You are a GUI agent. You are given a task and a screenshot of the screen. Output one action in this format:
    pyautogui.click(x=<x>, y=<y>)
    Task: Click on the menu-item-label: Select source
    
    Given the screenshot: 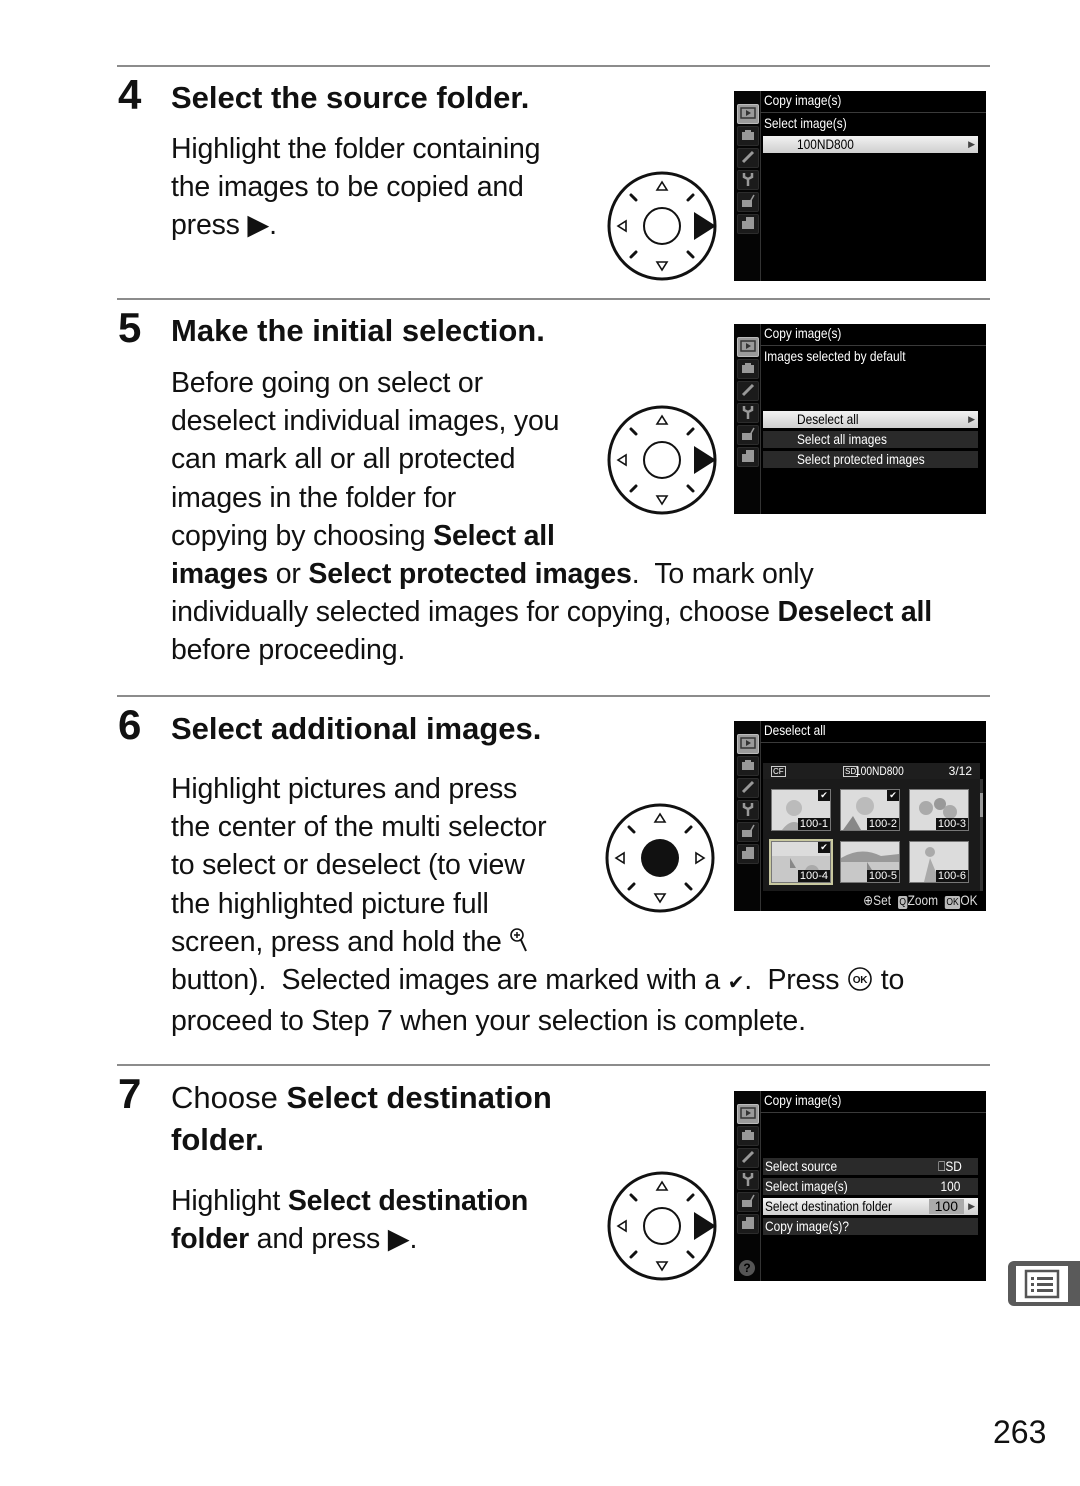 What is the action you would take?
    pyautogui.click(x=801, y=1166)
    